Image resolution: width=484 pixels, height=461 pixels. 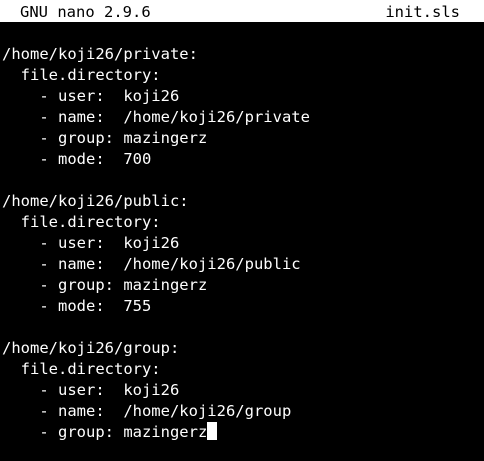 I want to click on app-version-title: GNU nano 2.9.6, so click(x=85, y=12).